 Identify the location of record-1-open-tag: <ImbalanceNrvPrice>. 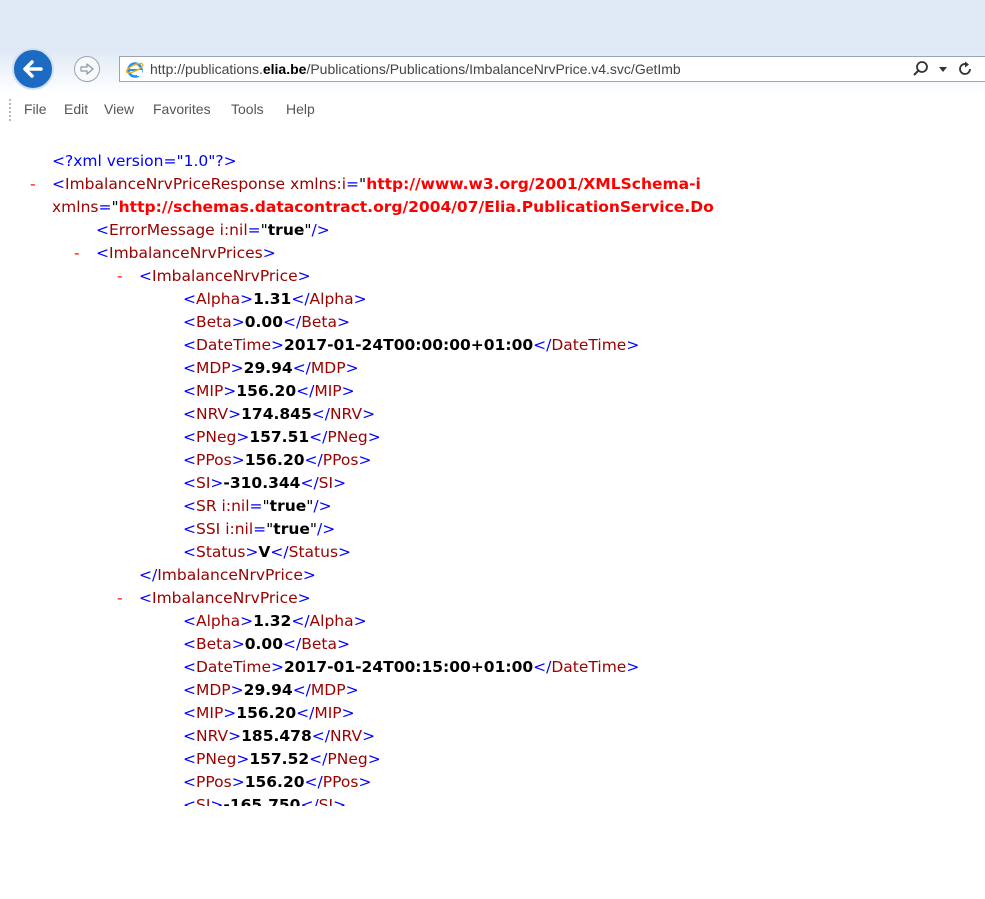
(225, 276).